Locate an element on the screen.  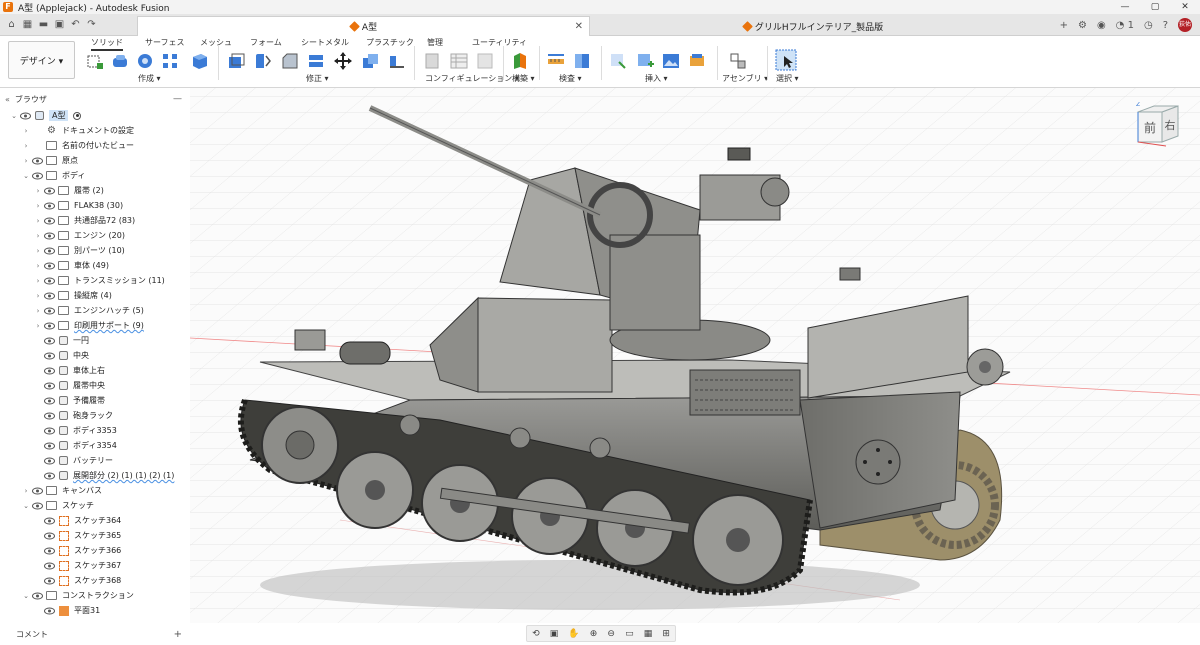
tree-item: › トランスミッション (11) is located at coordinates (99, 280).